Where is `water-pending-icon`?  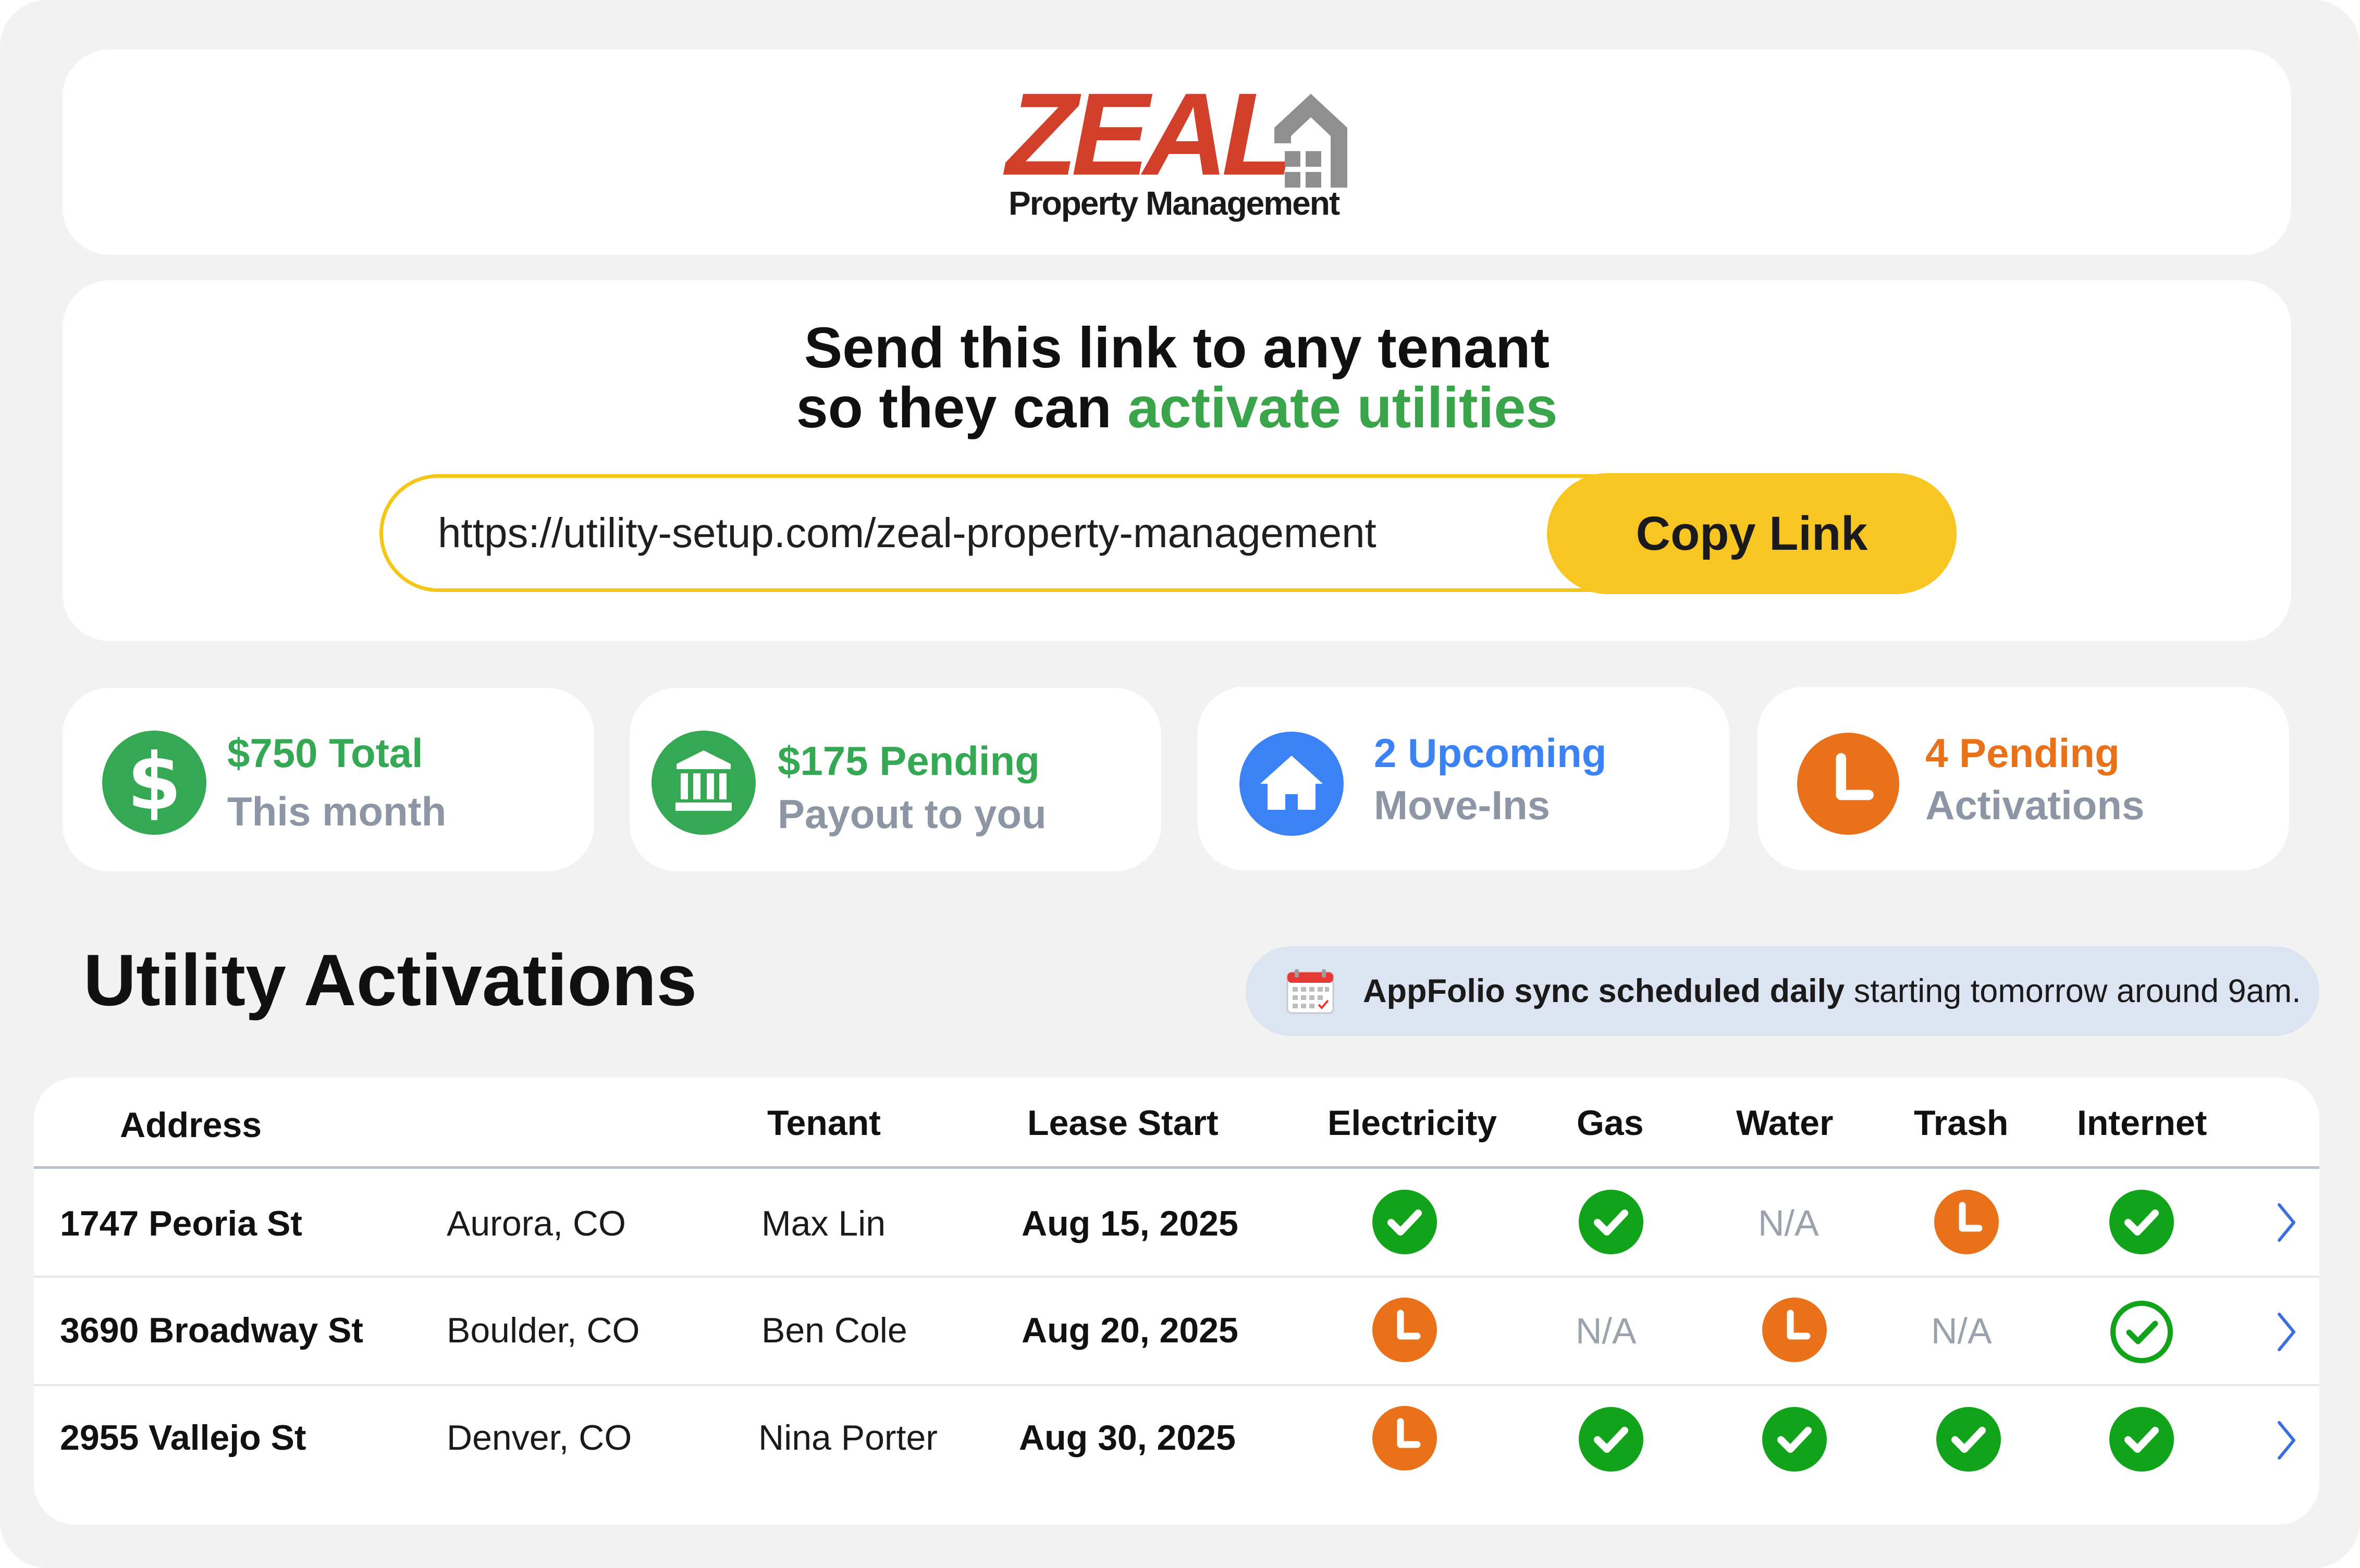 water-pending-icon is located at coordinates (1795, 1330).